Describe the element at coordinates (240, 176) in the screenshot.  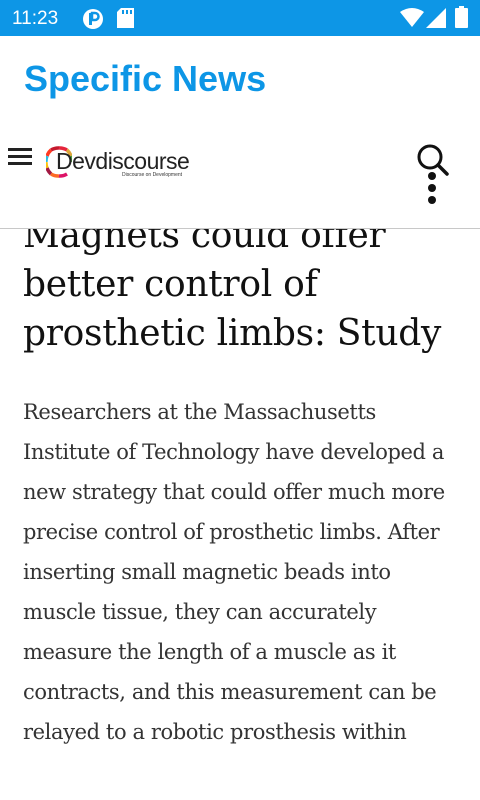
I see `site-header: Devdiscourse Discourse on Development` at that location.